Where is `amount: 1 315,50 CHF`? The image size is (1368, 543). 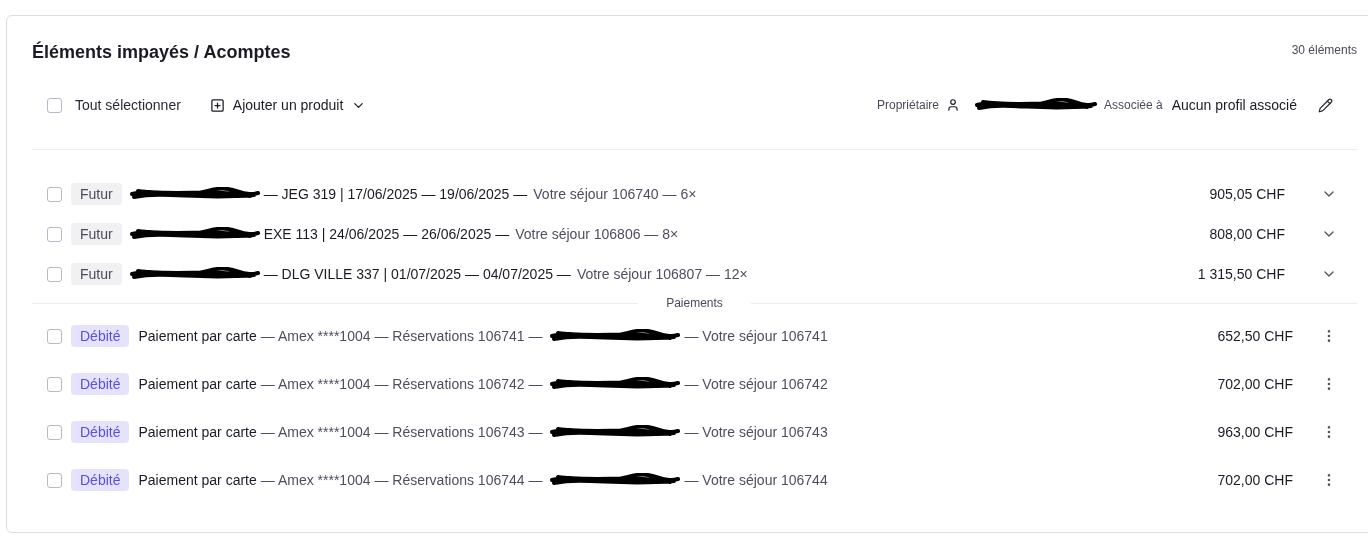
amount: 1 315,50 CHF is located at coordinates (1241, 274).